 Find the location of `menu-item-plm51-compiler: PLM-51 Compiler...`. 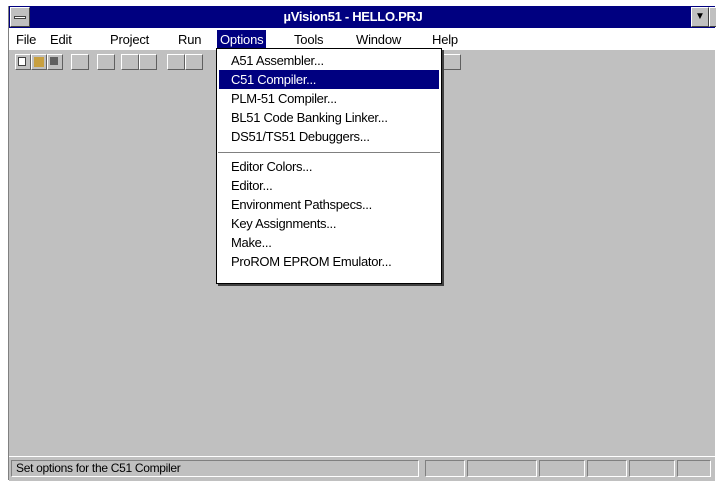

menu-item-plm51-compiler: PLM-51 Compiler... is located at coordinates (329, 98).